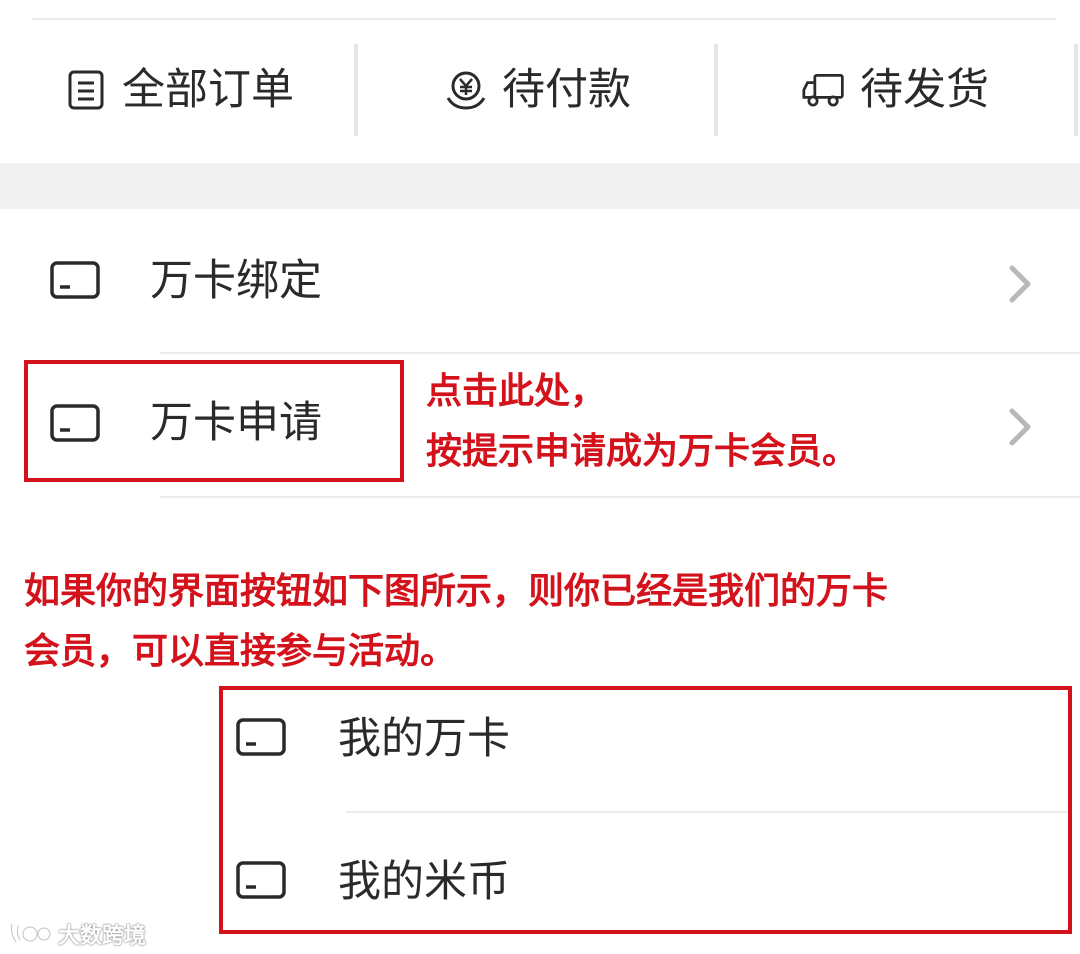 The width and height of the screenshot is (1080, 954). Describe the element at coordinates (466, 90) in the screenshot. I see `payment-yen-icon` at that location.